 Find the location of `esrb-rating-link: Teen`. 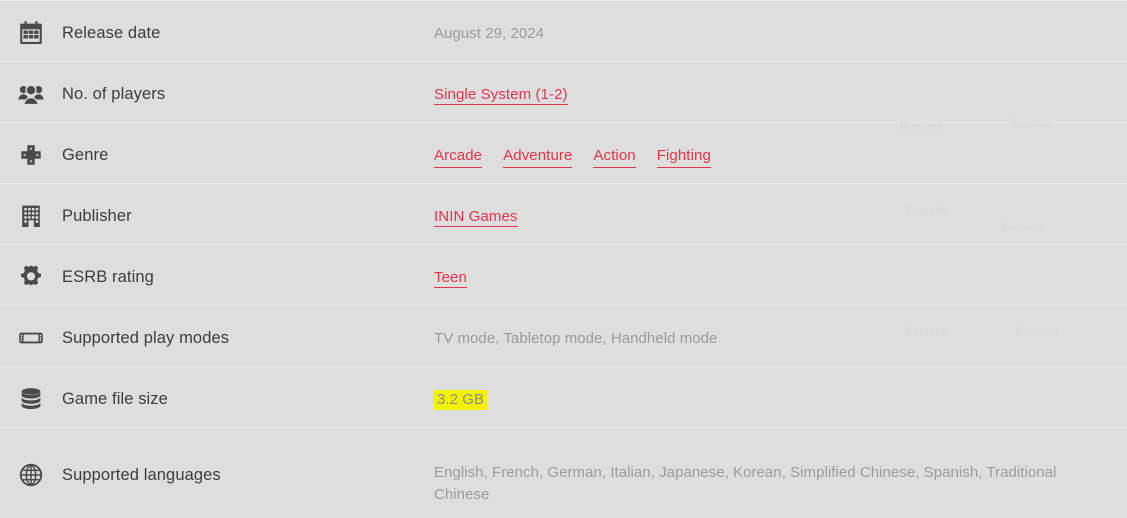

esrb-rating-link: Teen is located at coordinates (450, 278).